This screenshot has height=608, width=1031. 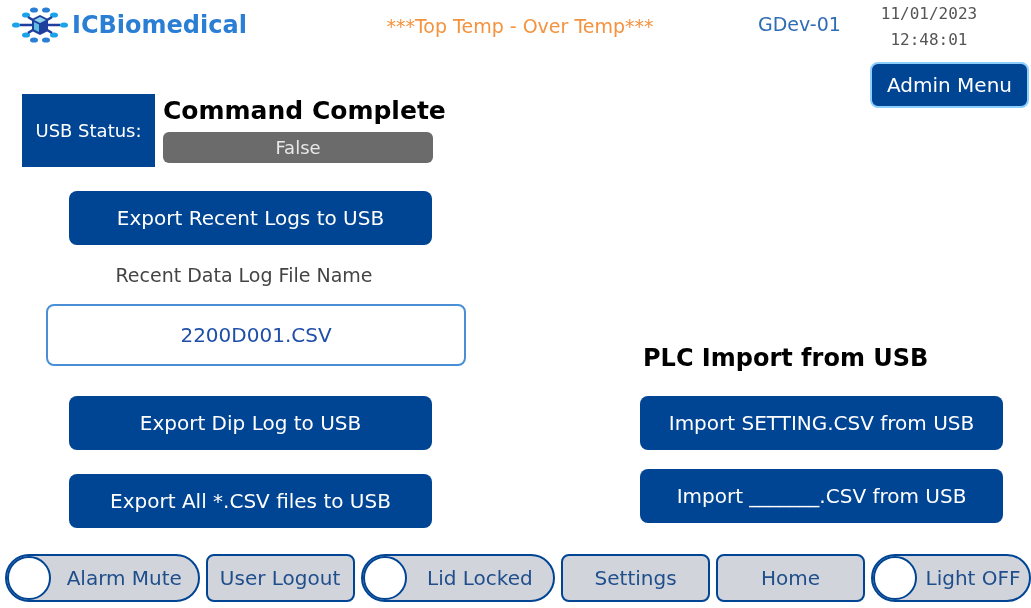 I want to click on status-value: False, so click(x=298, y=147).